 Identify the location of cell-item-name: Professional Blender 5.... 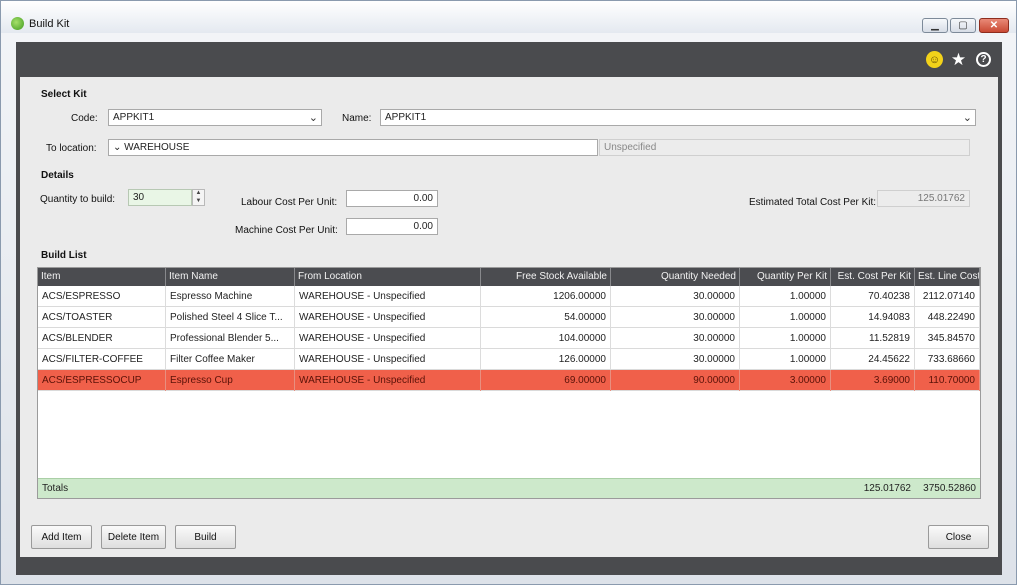
(230, 338).